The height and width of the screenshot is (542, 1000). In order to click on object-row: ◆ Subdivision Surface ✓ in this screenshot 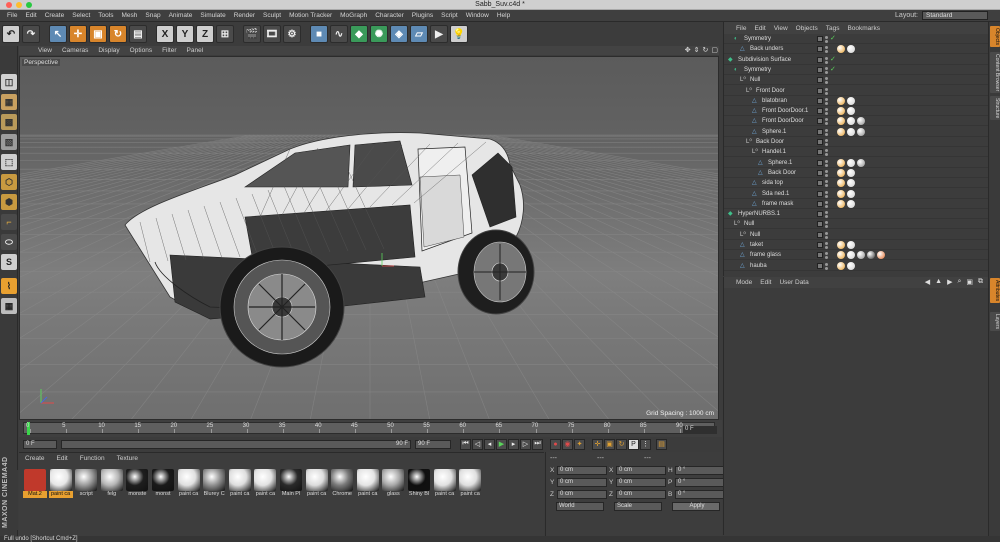, I will do `click(856, 60)`.